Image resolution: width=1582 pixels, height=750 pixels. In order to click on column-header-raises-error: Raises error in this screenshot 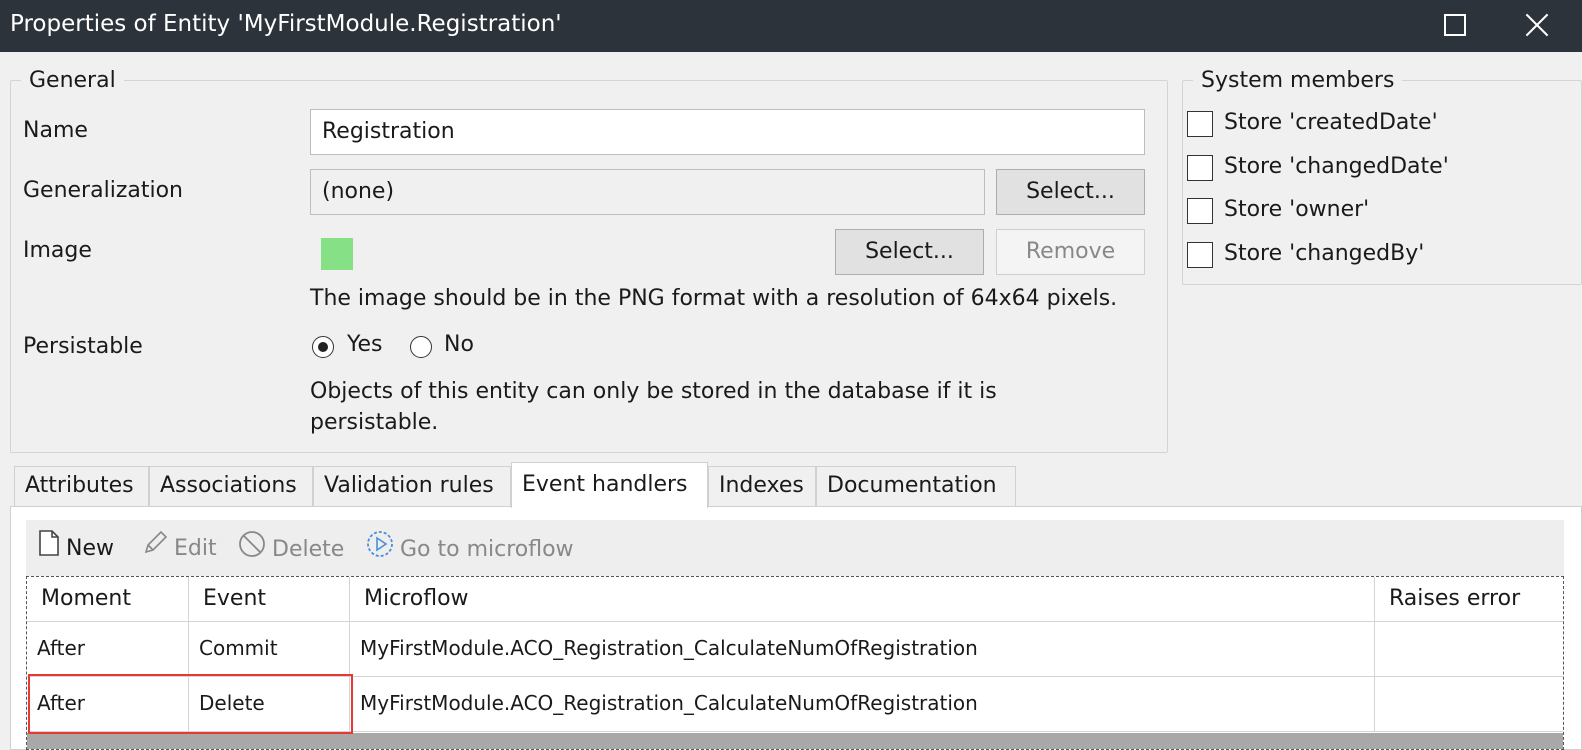, I will do `click(1469, 599)`.